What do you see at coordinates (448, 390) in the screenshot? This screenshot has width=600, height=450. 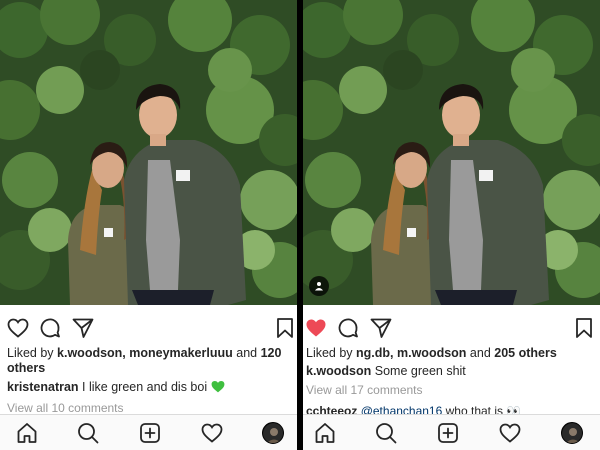 I see `view-all-comments: View all 17 comments` at bounding box center [448, 390].